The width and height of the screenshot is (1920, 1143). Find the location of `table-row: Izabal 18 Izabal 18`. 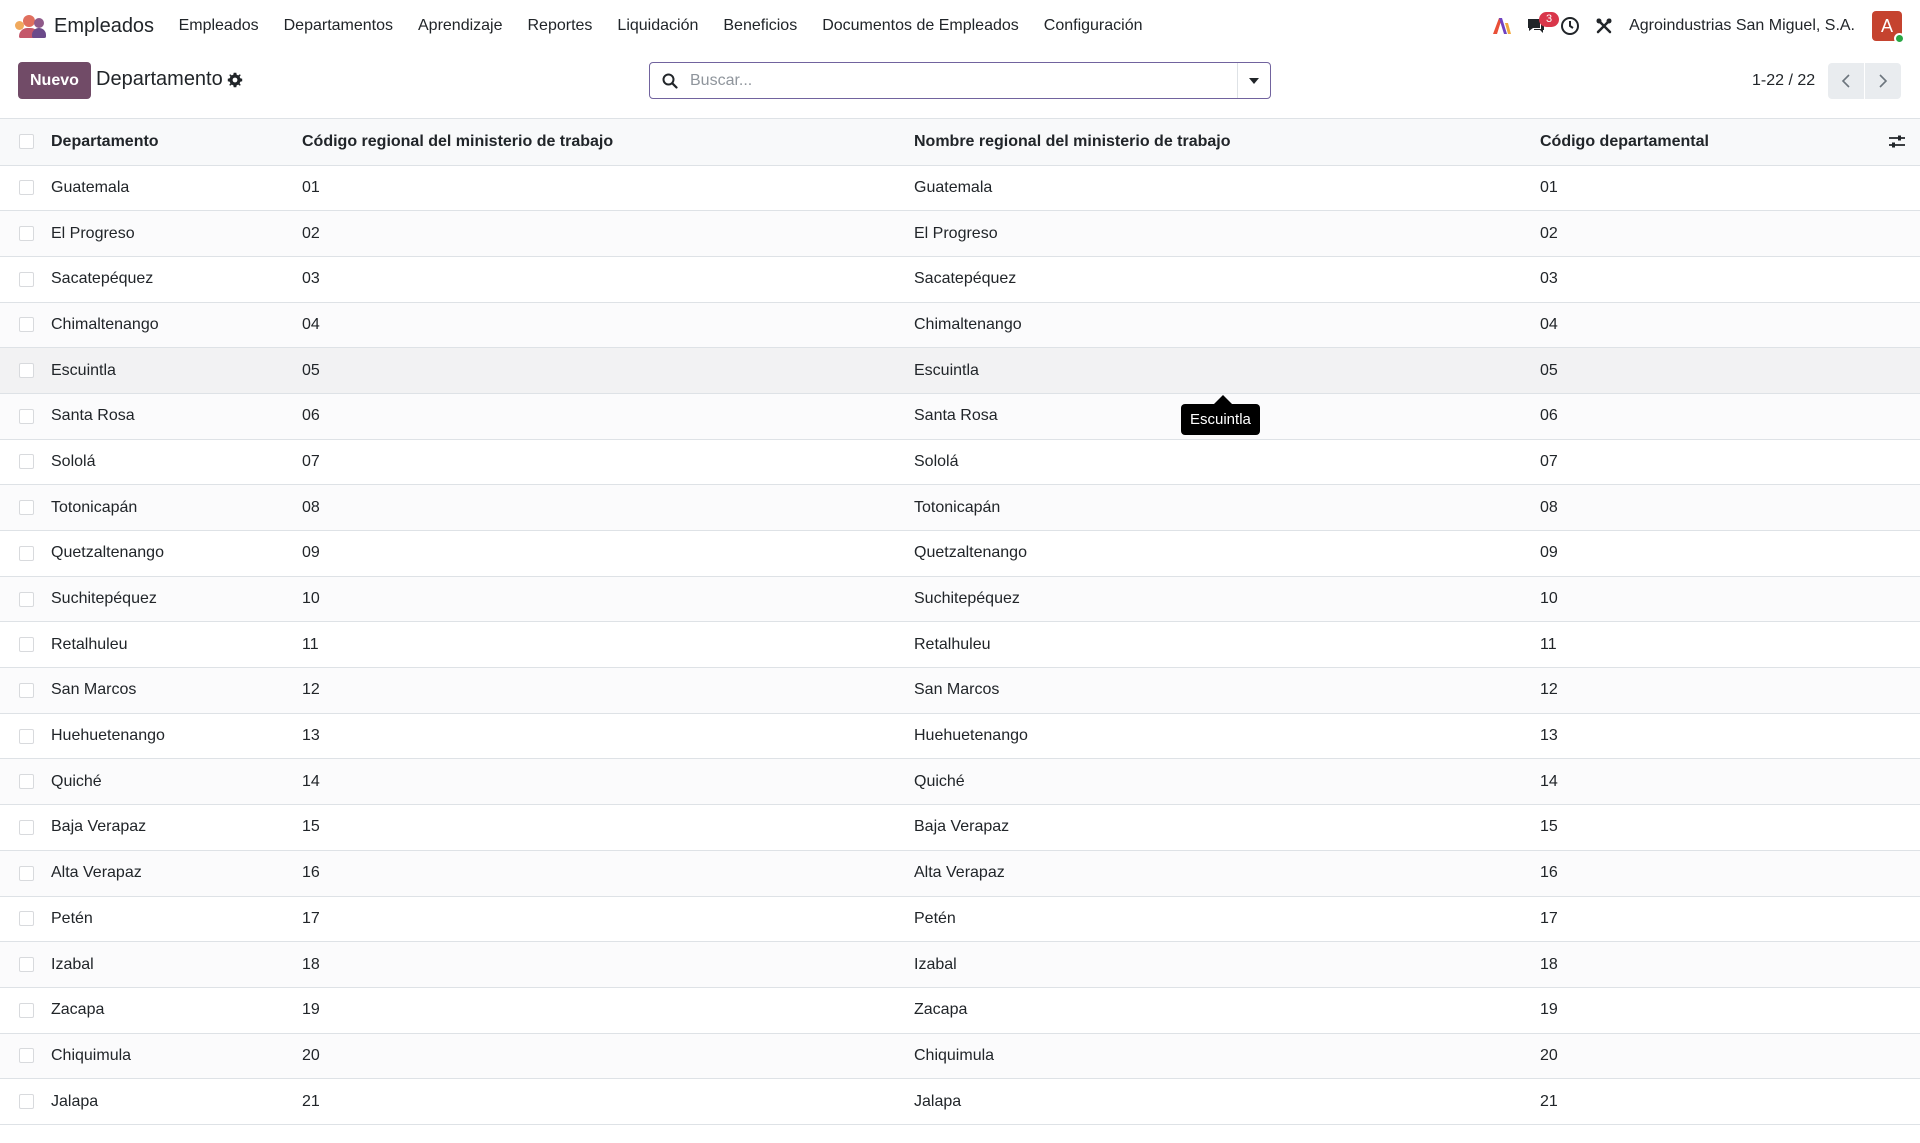

table-row: Izabal 18 Izabal 18 is located at coordinates (960, 964).